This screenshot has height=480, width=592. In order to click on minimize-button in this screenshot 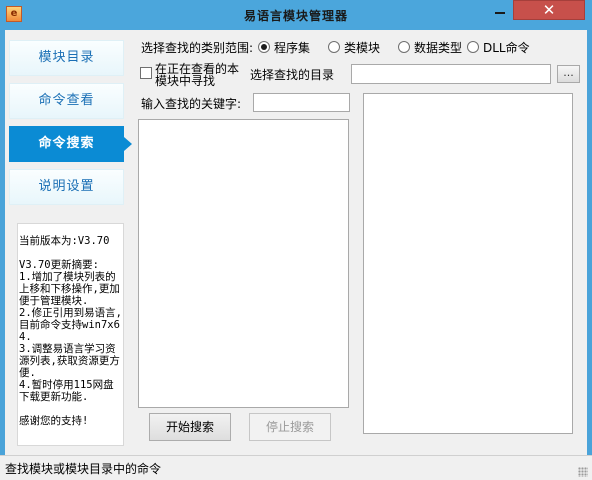, I will do `click(500, 11)`.